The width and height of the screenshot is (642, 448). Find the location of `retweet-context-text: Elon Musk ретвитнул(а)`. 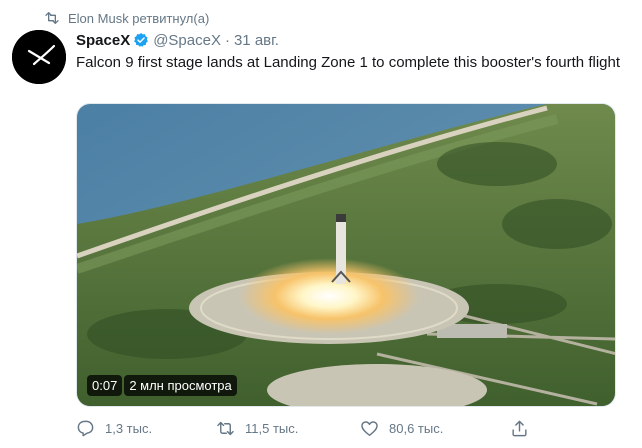

retweet-context-text: Elon Musk ретвитнул(а) is located at coordinates (139, 18).